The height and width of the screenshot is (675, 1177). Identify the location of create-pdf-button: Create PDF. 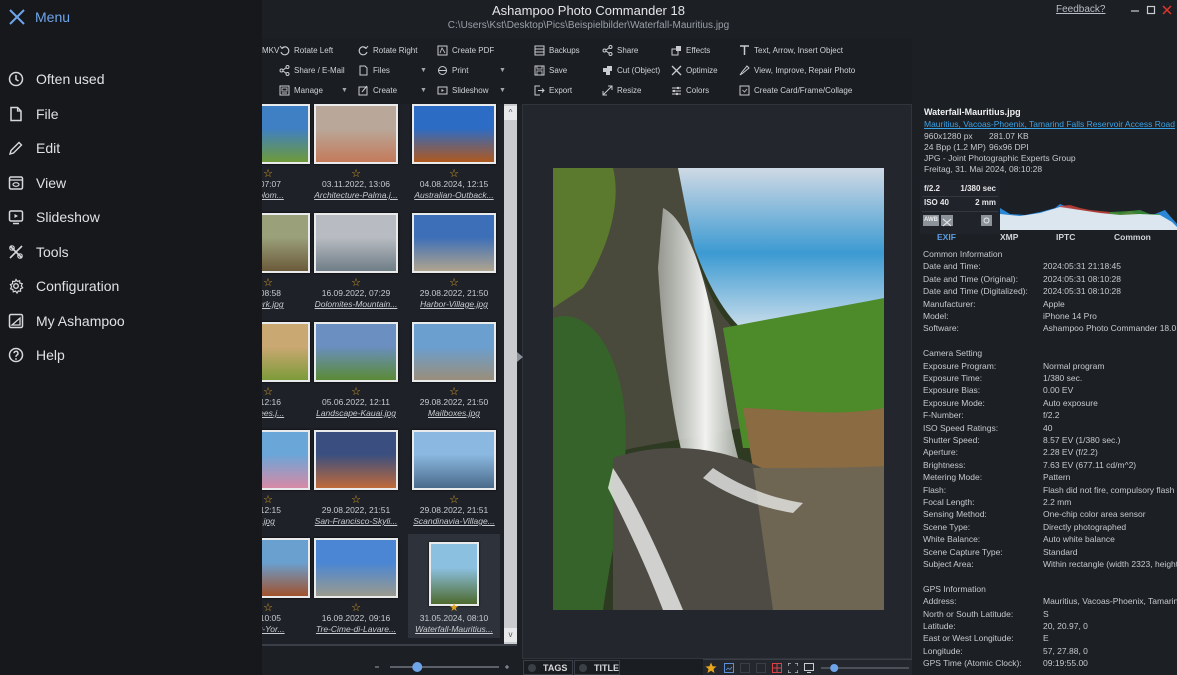
(465, 50).